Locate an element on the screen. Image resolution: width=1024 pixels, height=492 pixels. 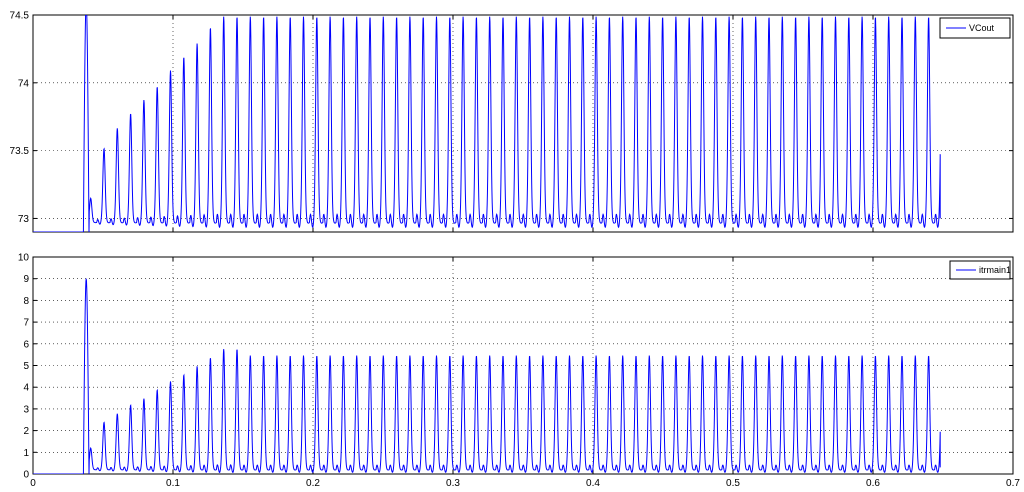
x-tick-label: 0.6 is located at coordinates (873, 483).